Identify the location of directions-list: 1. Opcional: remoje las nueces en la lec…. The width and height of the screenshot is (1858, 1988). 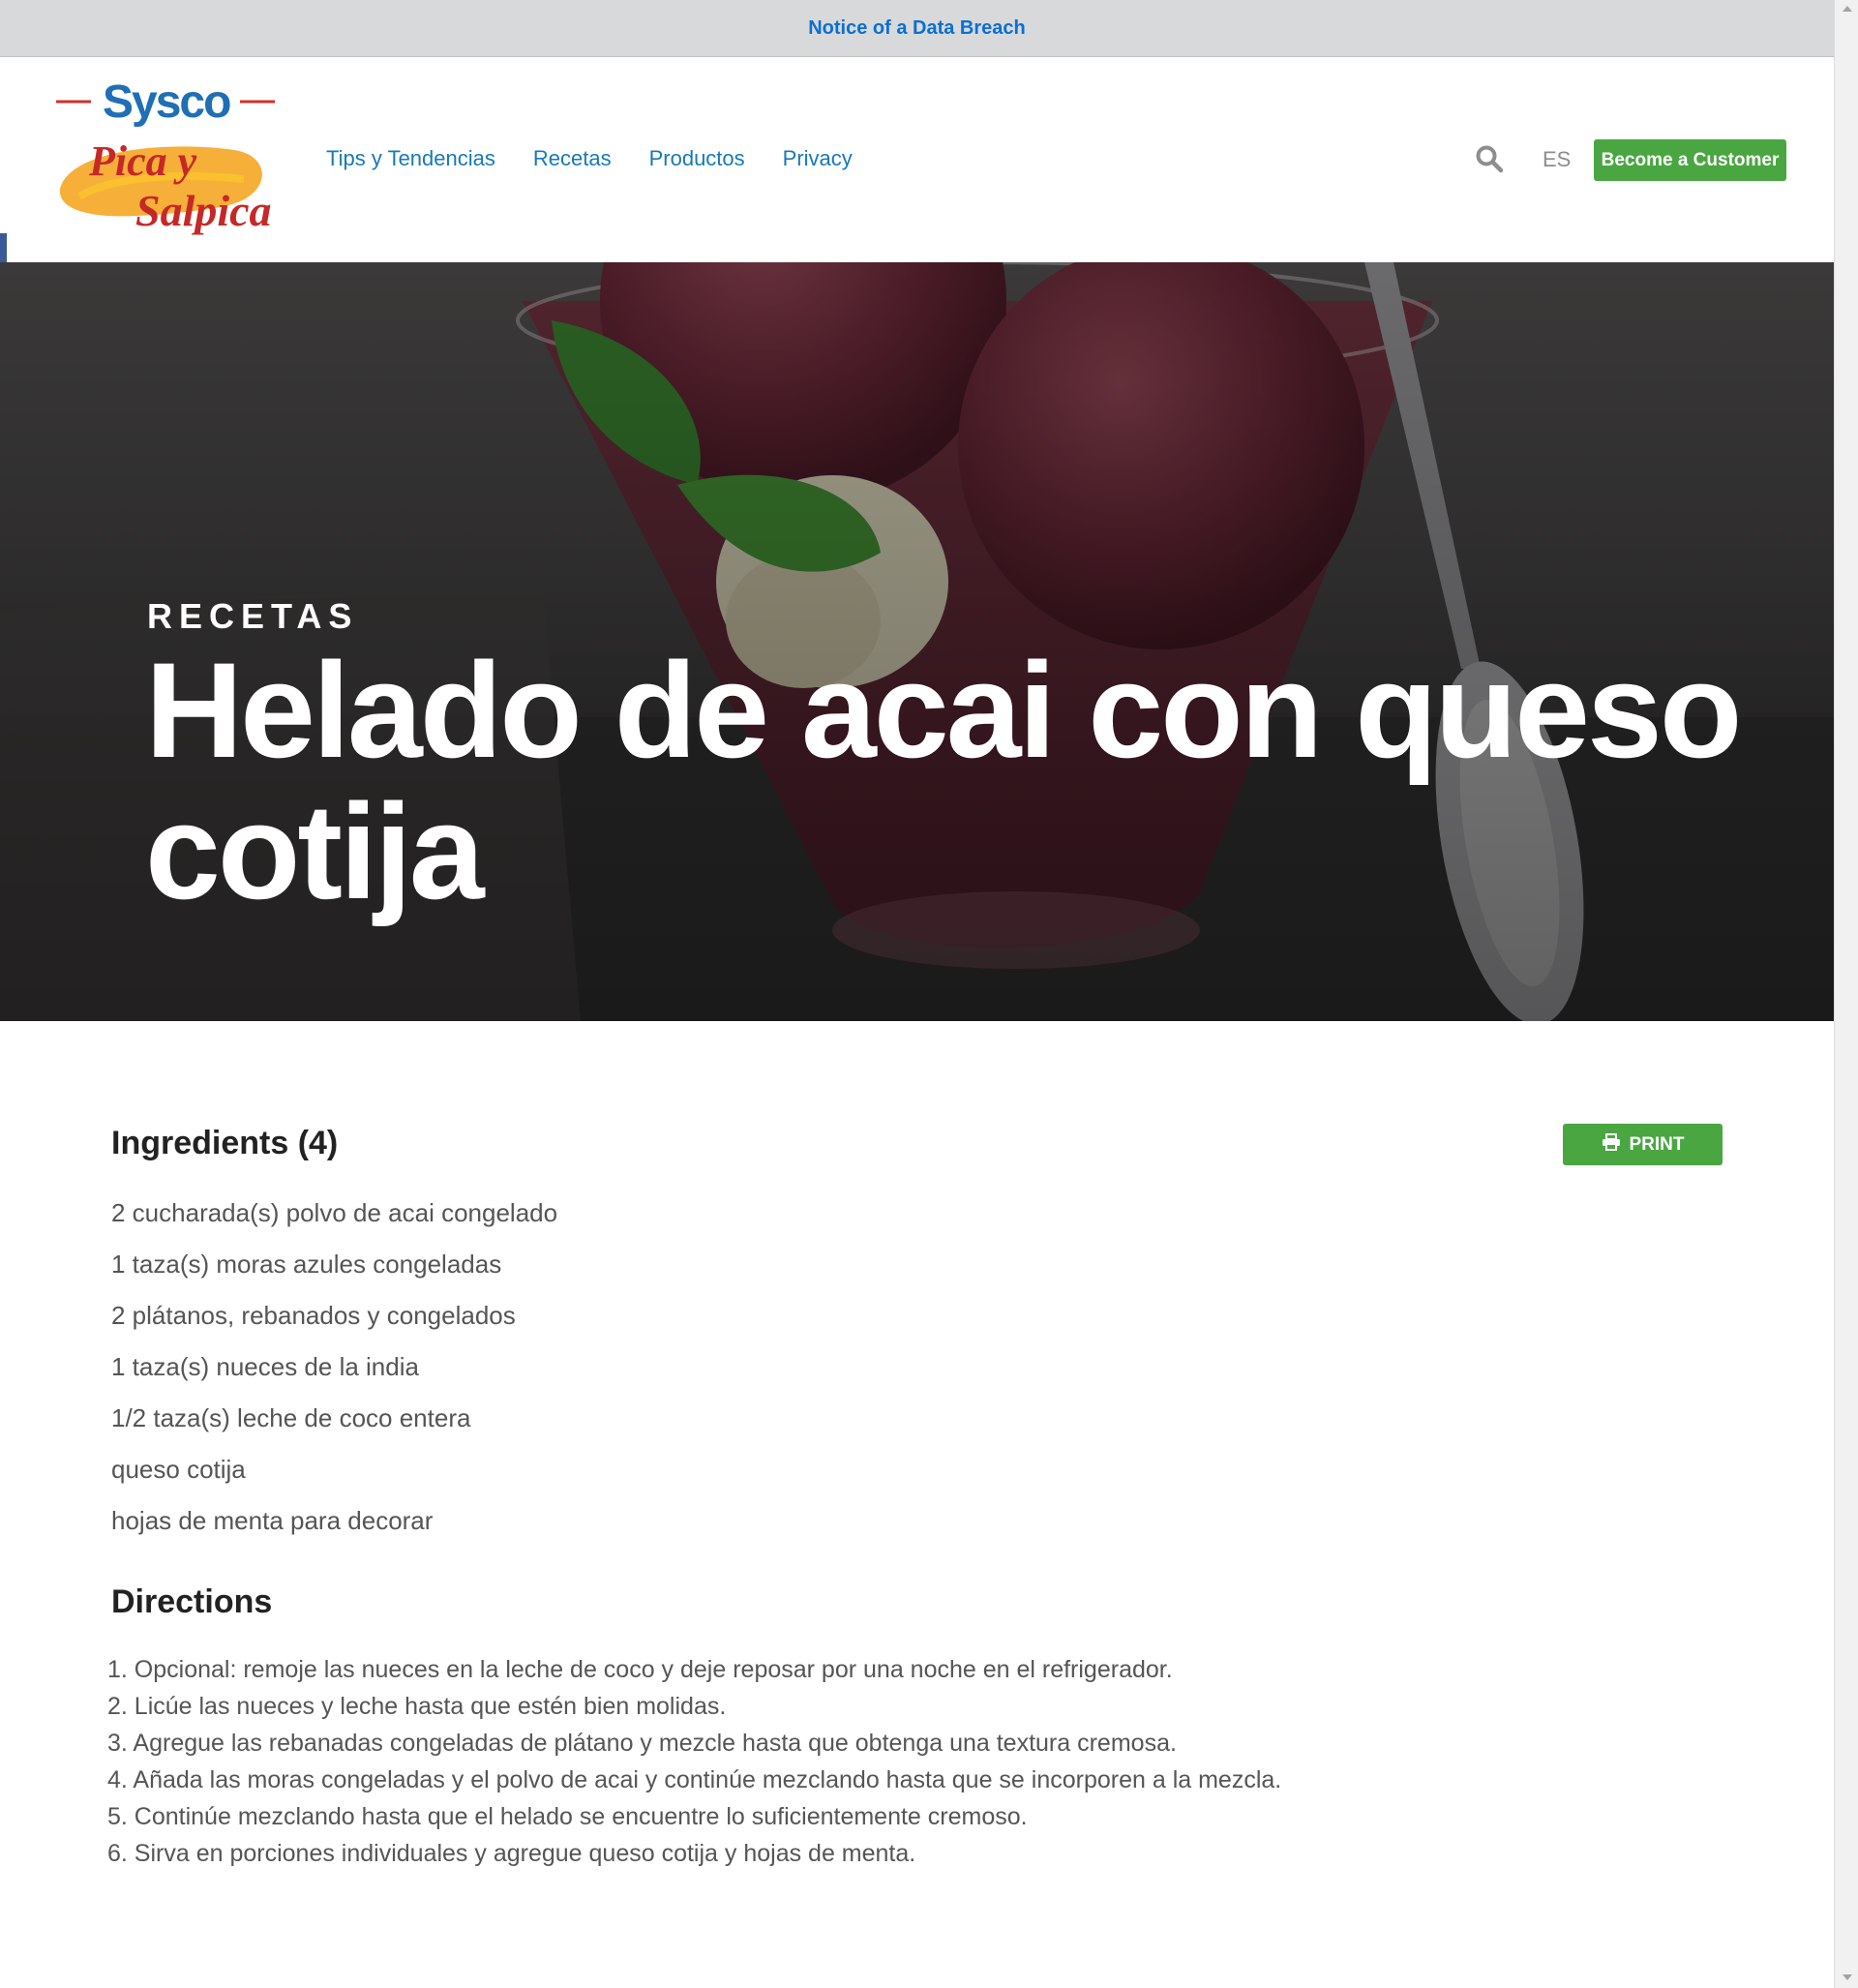
(694, 1763).